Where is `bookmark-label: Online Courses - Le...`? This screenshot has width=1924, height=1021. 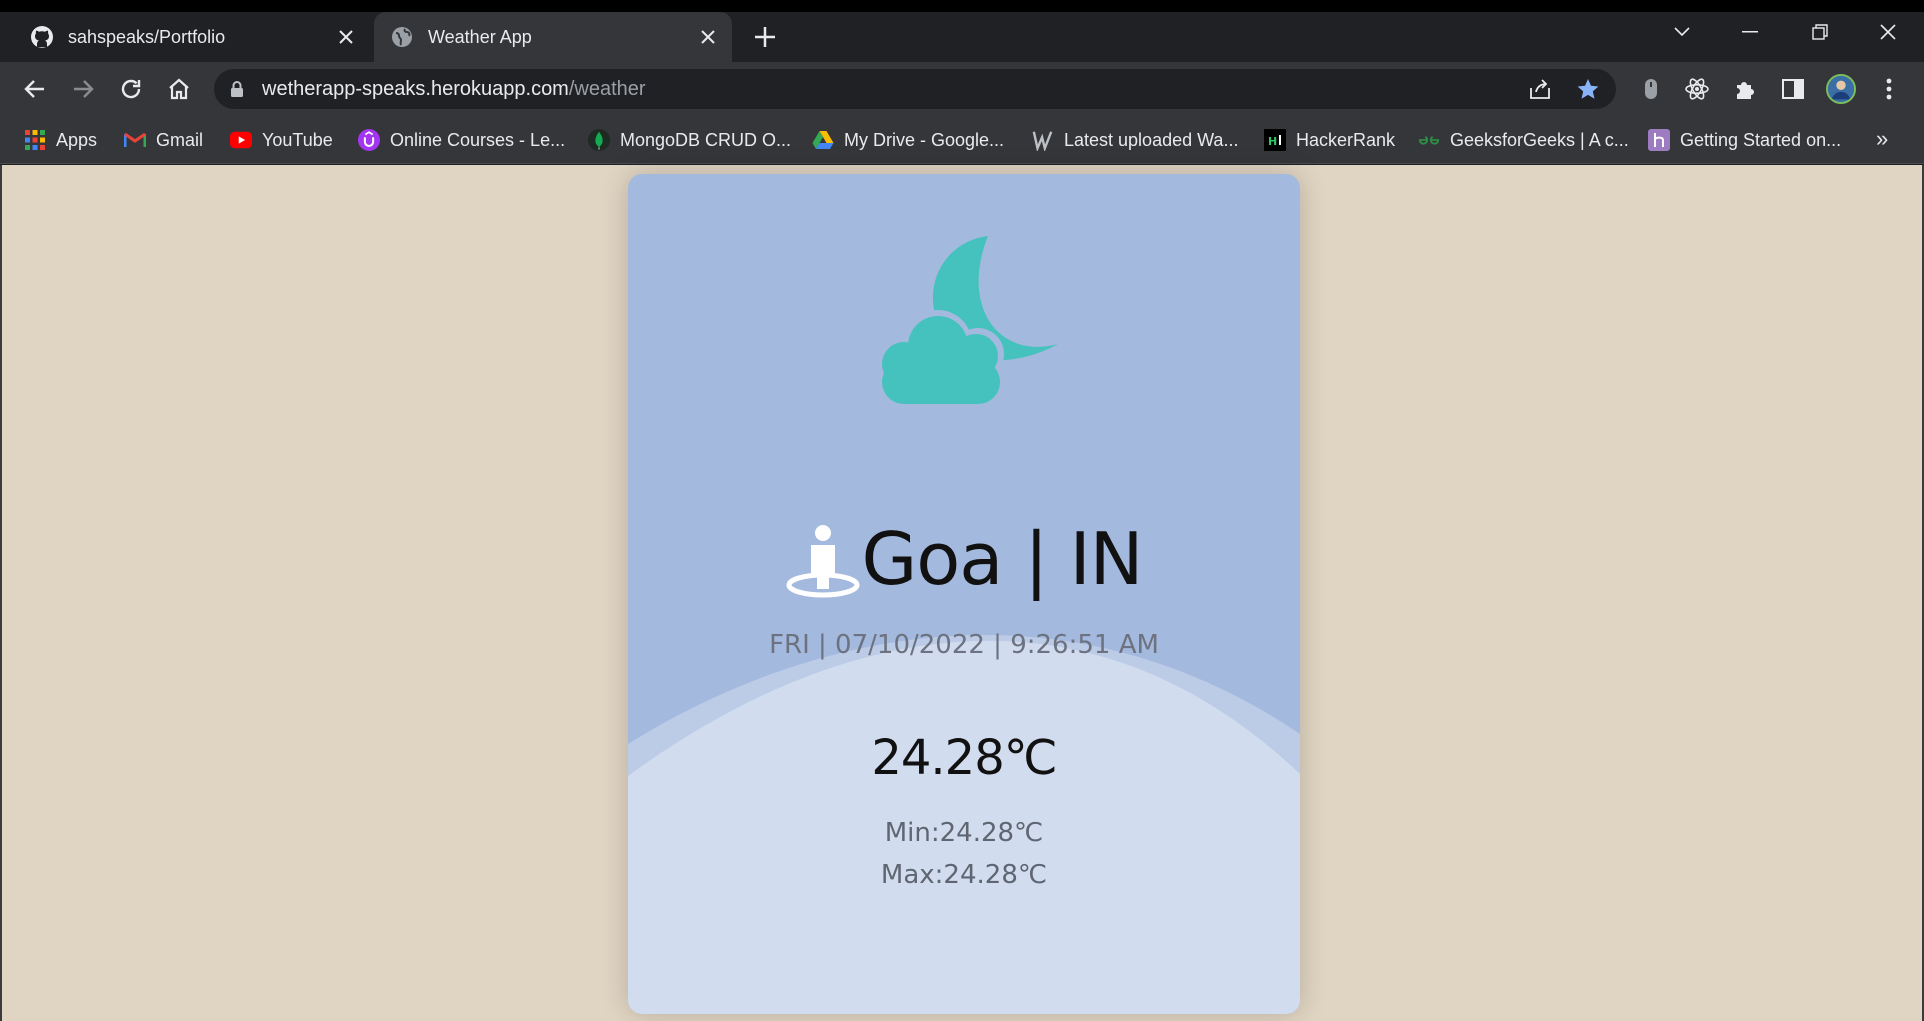
bookmark-label: Online Courses - Le... is located at coordinates (478, 139).